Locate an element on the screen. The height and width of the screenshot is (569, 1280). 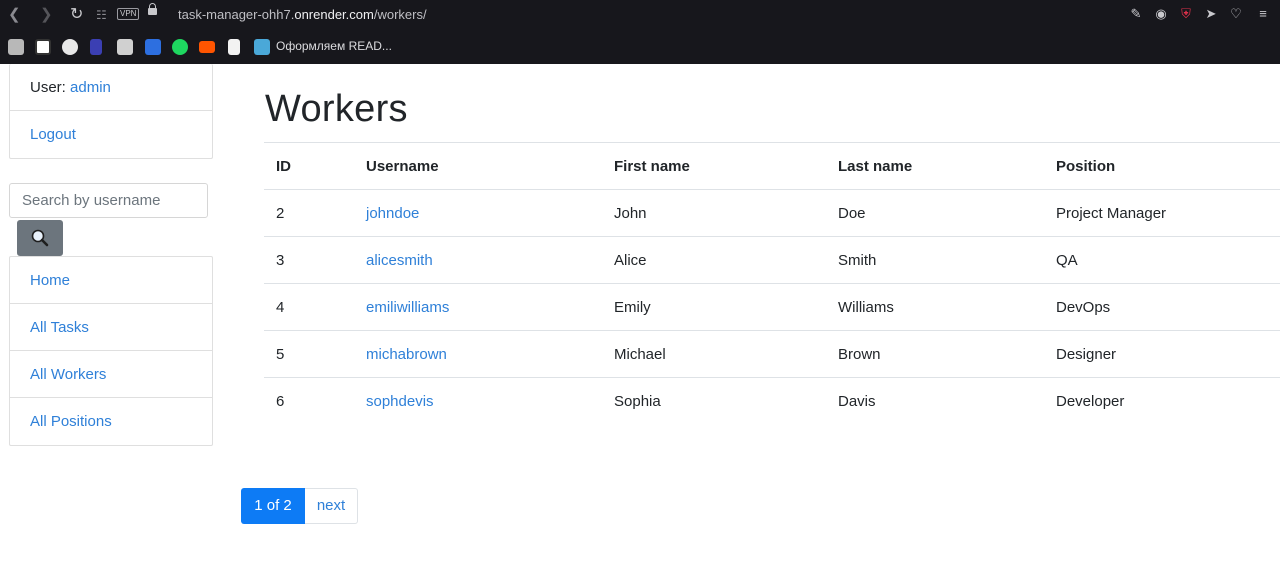
cell-id: 6 is located at coordinates (280, 401).